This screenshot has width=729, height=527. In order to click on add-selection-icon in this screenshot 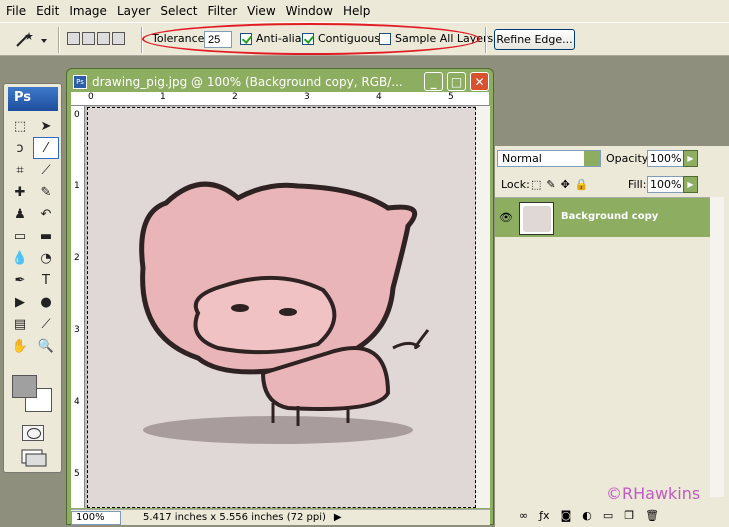, I will do `click(88, 38)`.